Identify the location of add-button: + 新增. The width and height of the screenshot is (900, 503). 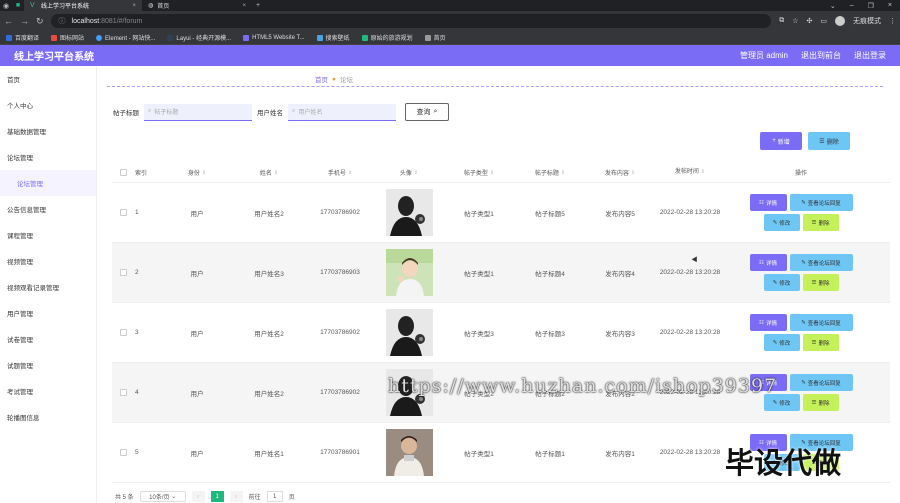
(781, 141).